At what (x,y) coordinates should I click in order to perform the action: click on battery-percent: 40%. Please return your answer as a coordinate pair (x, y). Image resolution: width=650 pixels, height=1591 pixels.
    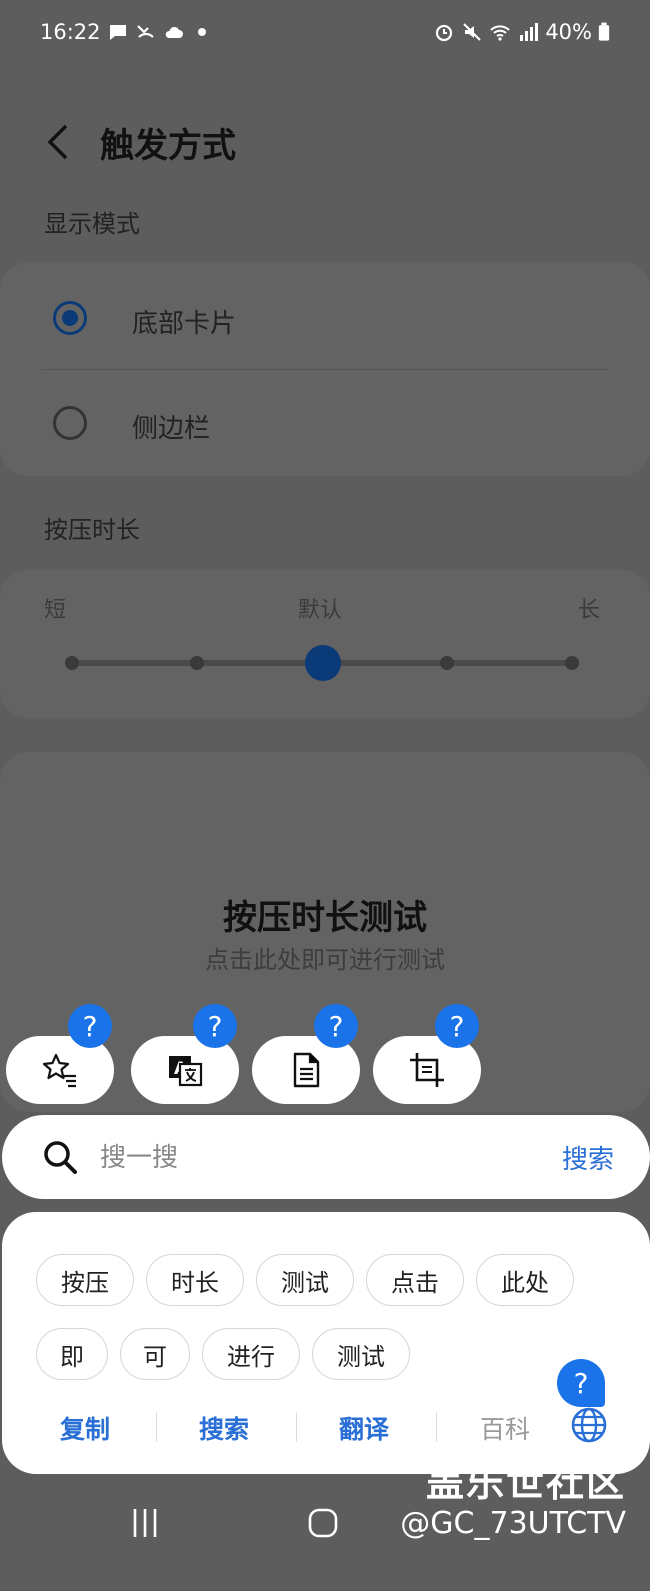
    Looking at the image, I should click on (568, 32).